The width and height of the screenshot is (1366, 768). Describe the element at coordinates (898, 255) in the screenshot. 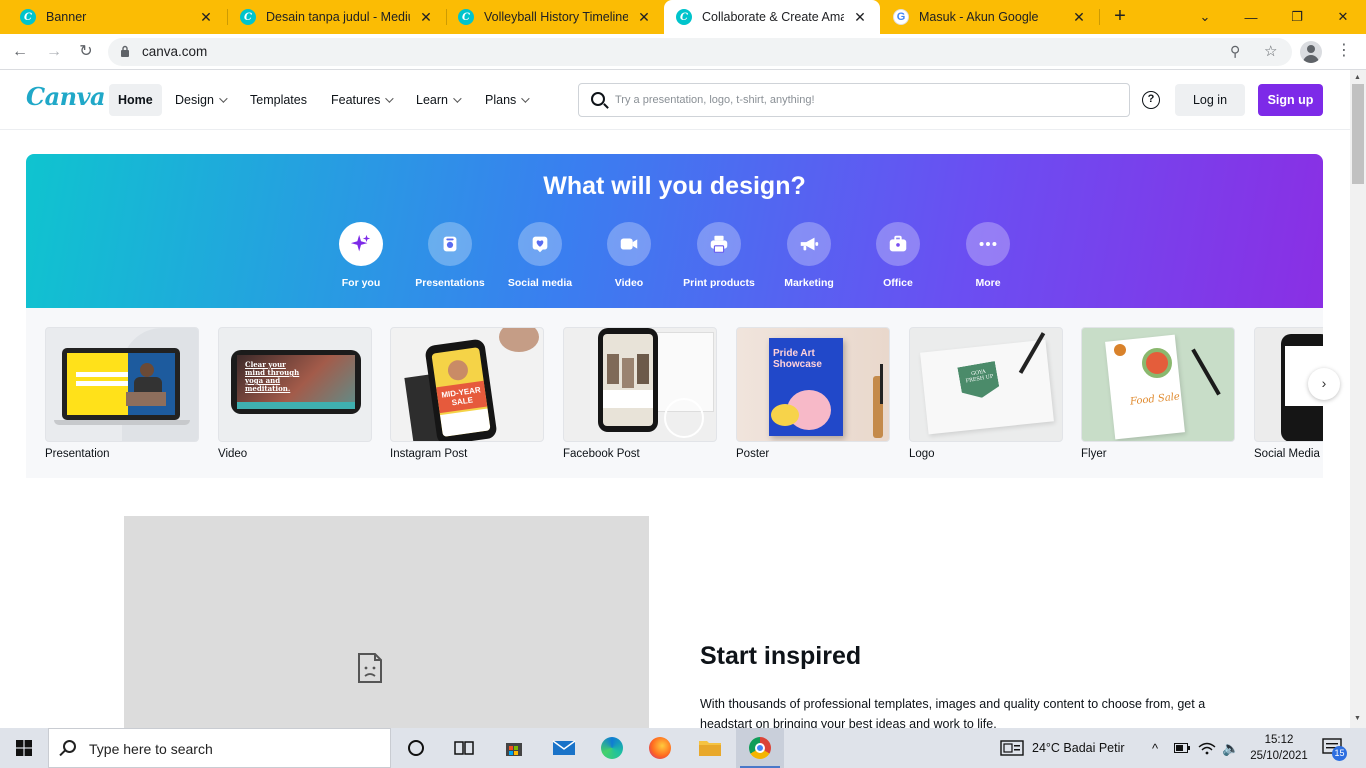

I see `category-office: Office` at that location.